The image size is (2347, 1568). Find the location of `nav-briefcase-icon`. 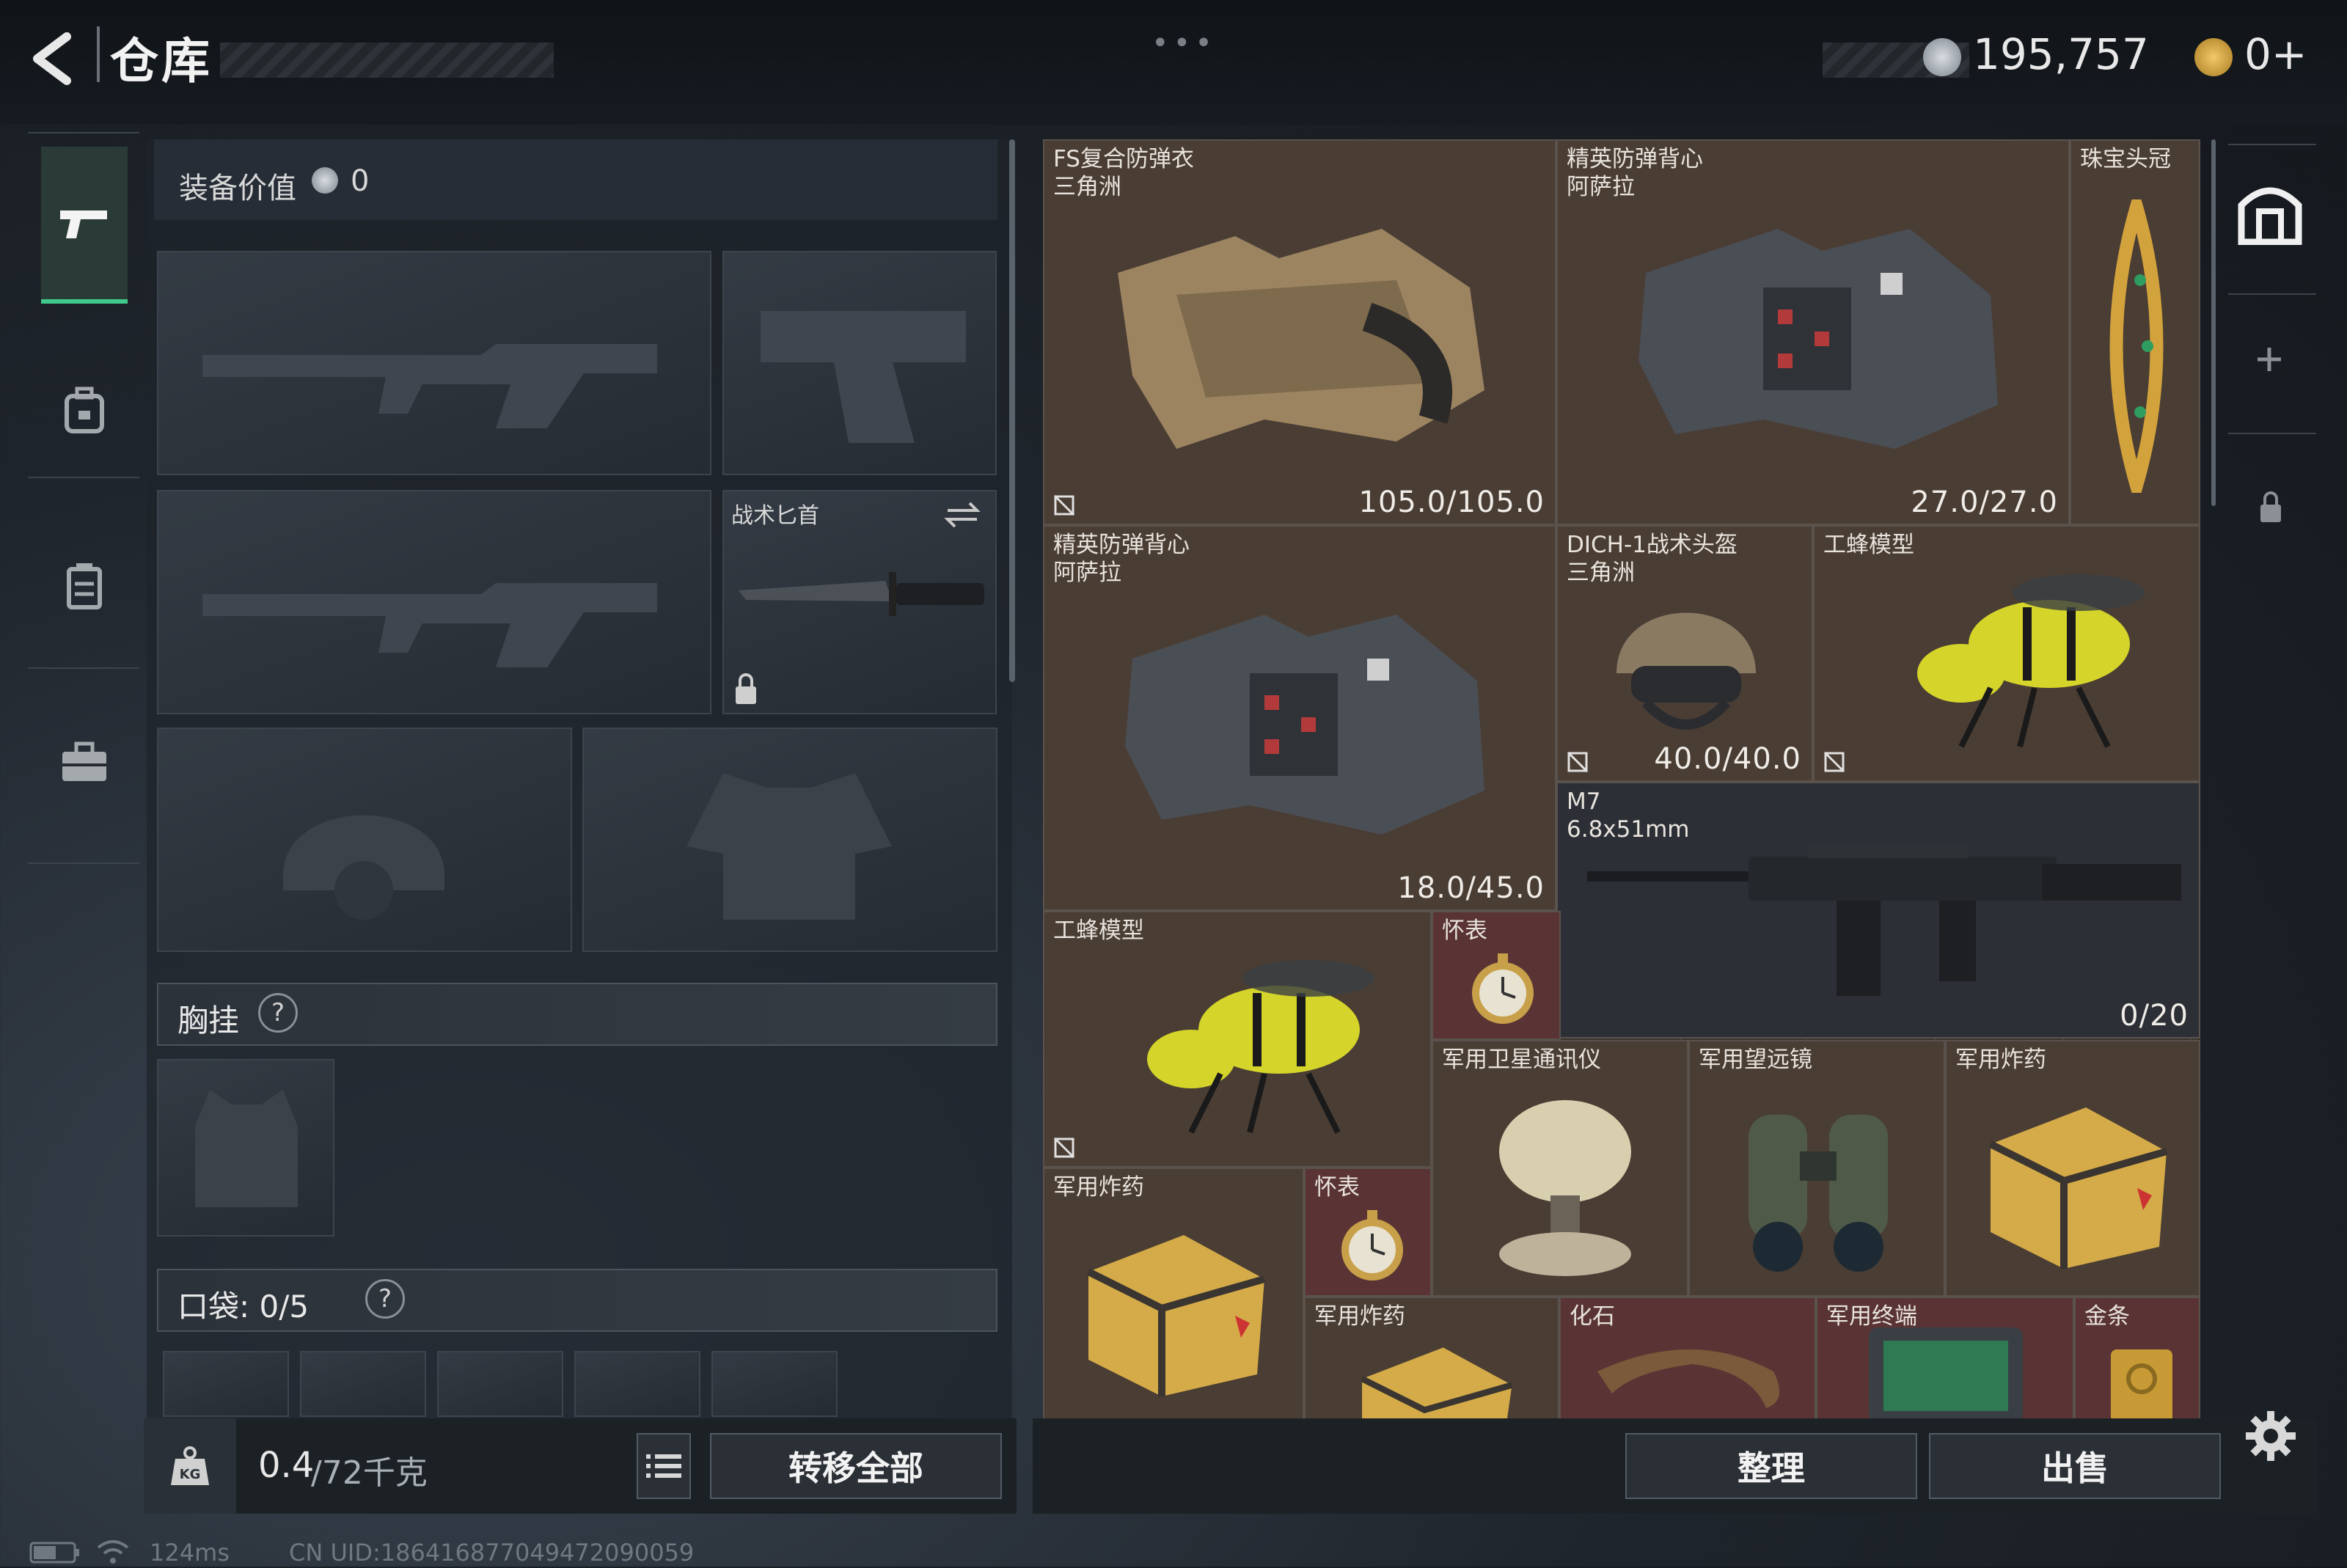

nav-briefcase-icon is located at coordinates (84, 762).